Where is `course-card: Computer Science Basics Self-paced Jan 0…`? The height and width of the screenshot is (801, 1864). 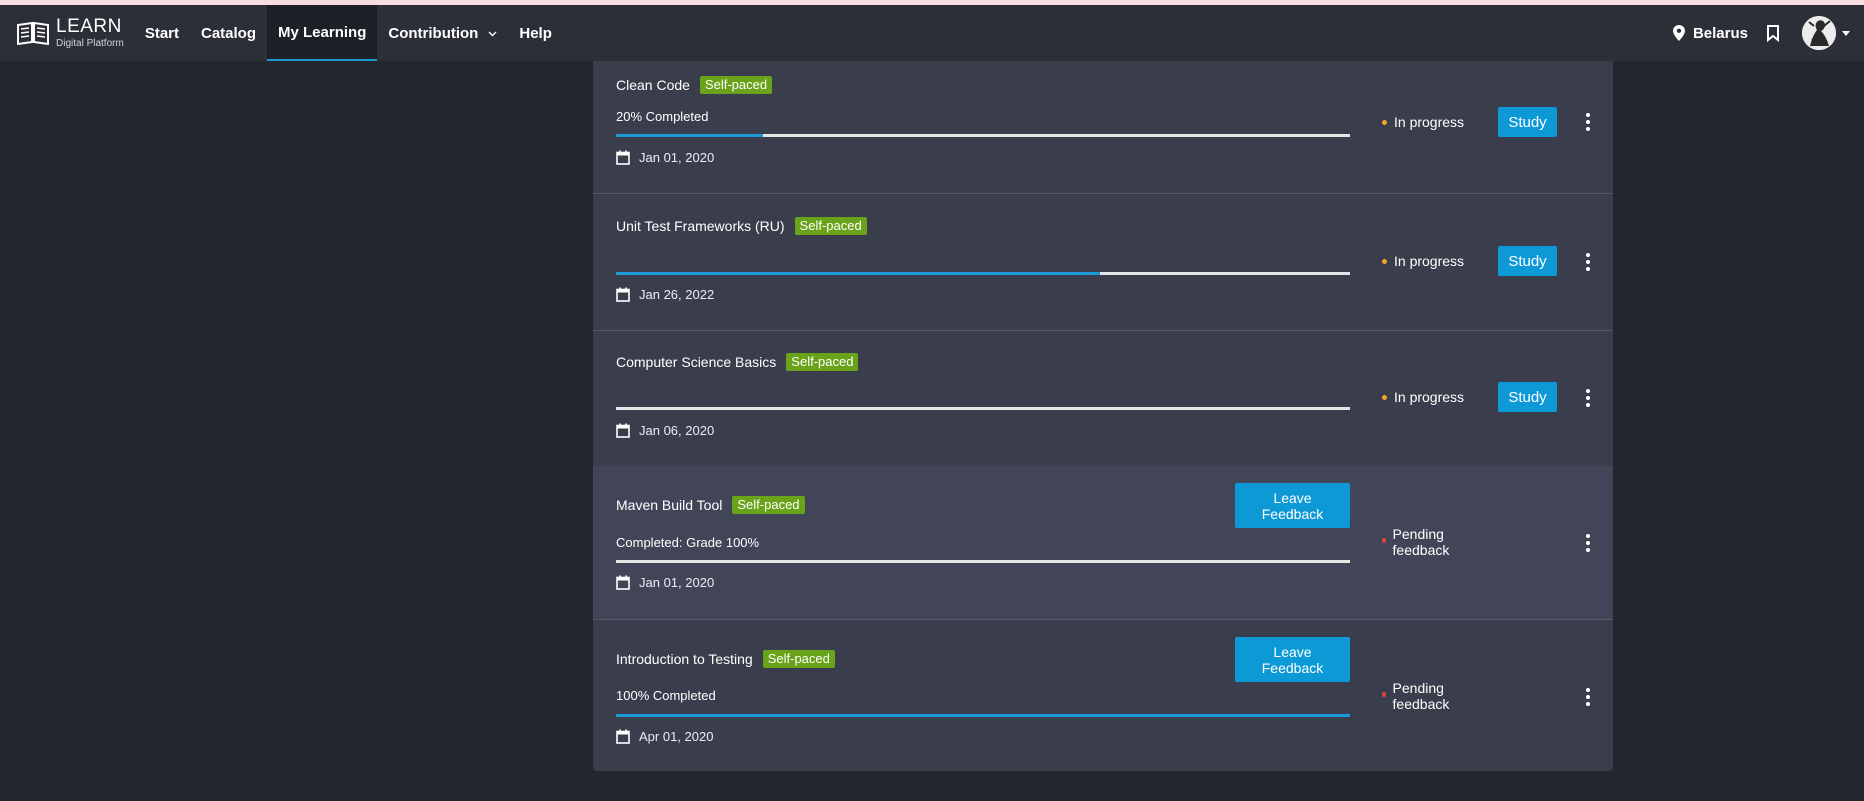 course-card: Computer Science Basics Self-paced Jan 0… is located at coordinates (1103, 398).